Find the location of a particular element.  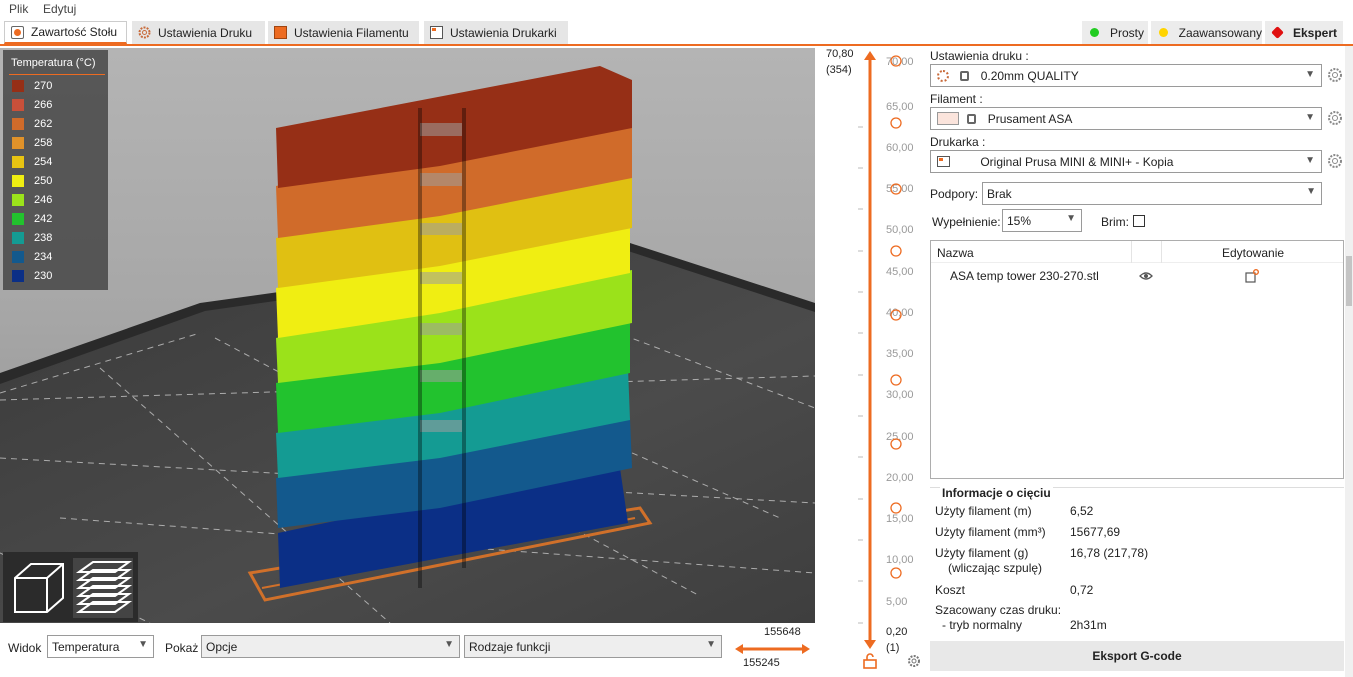

red-hex-icon is located at coordinates (1277, 32).